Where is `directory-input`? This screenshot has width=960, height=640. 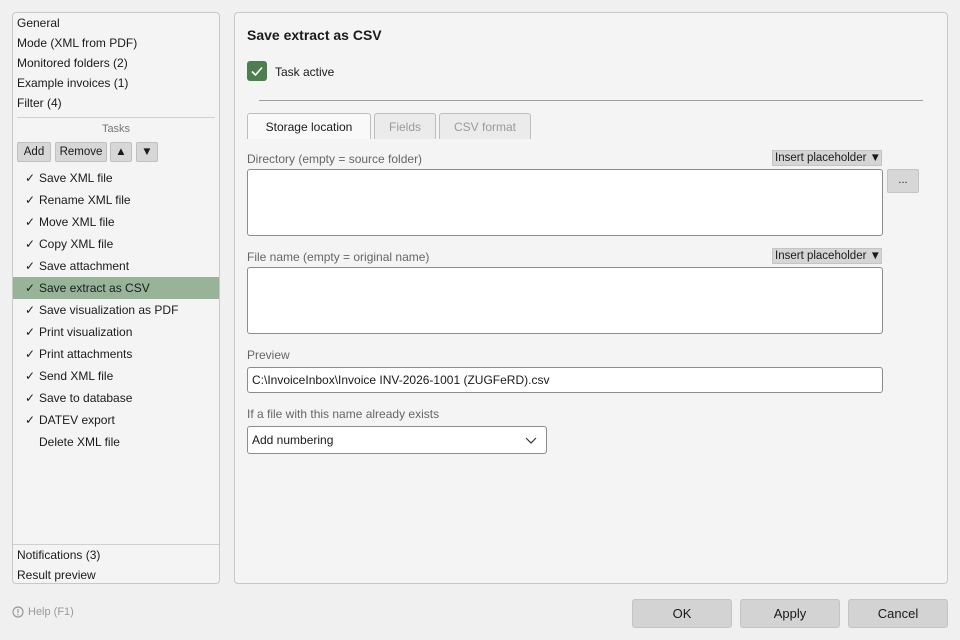 directory-input is located at coordinates (565, 202).